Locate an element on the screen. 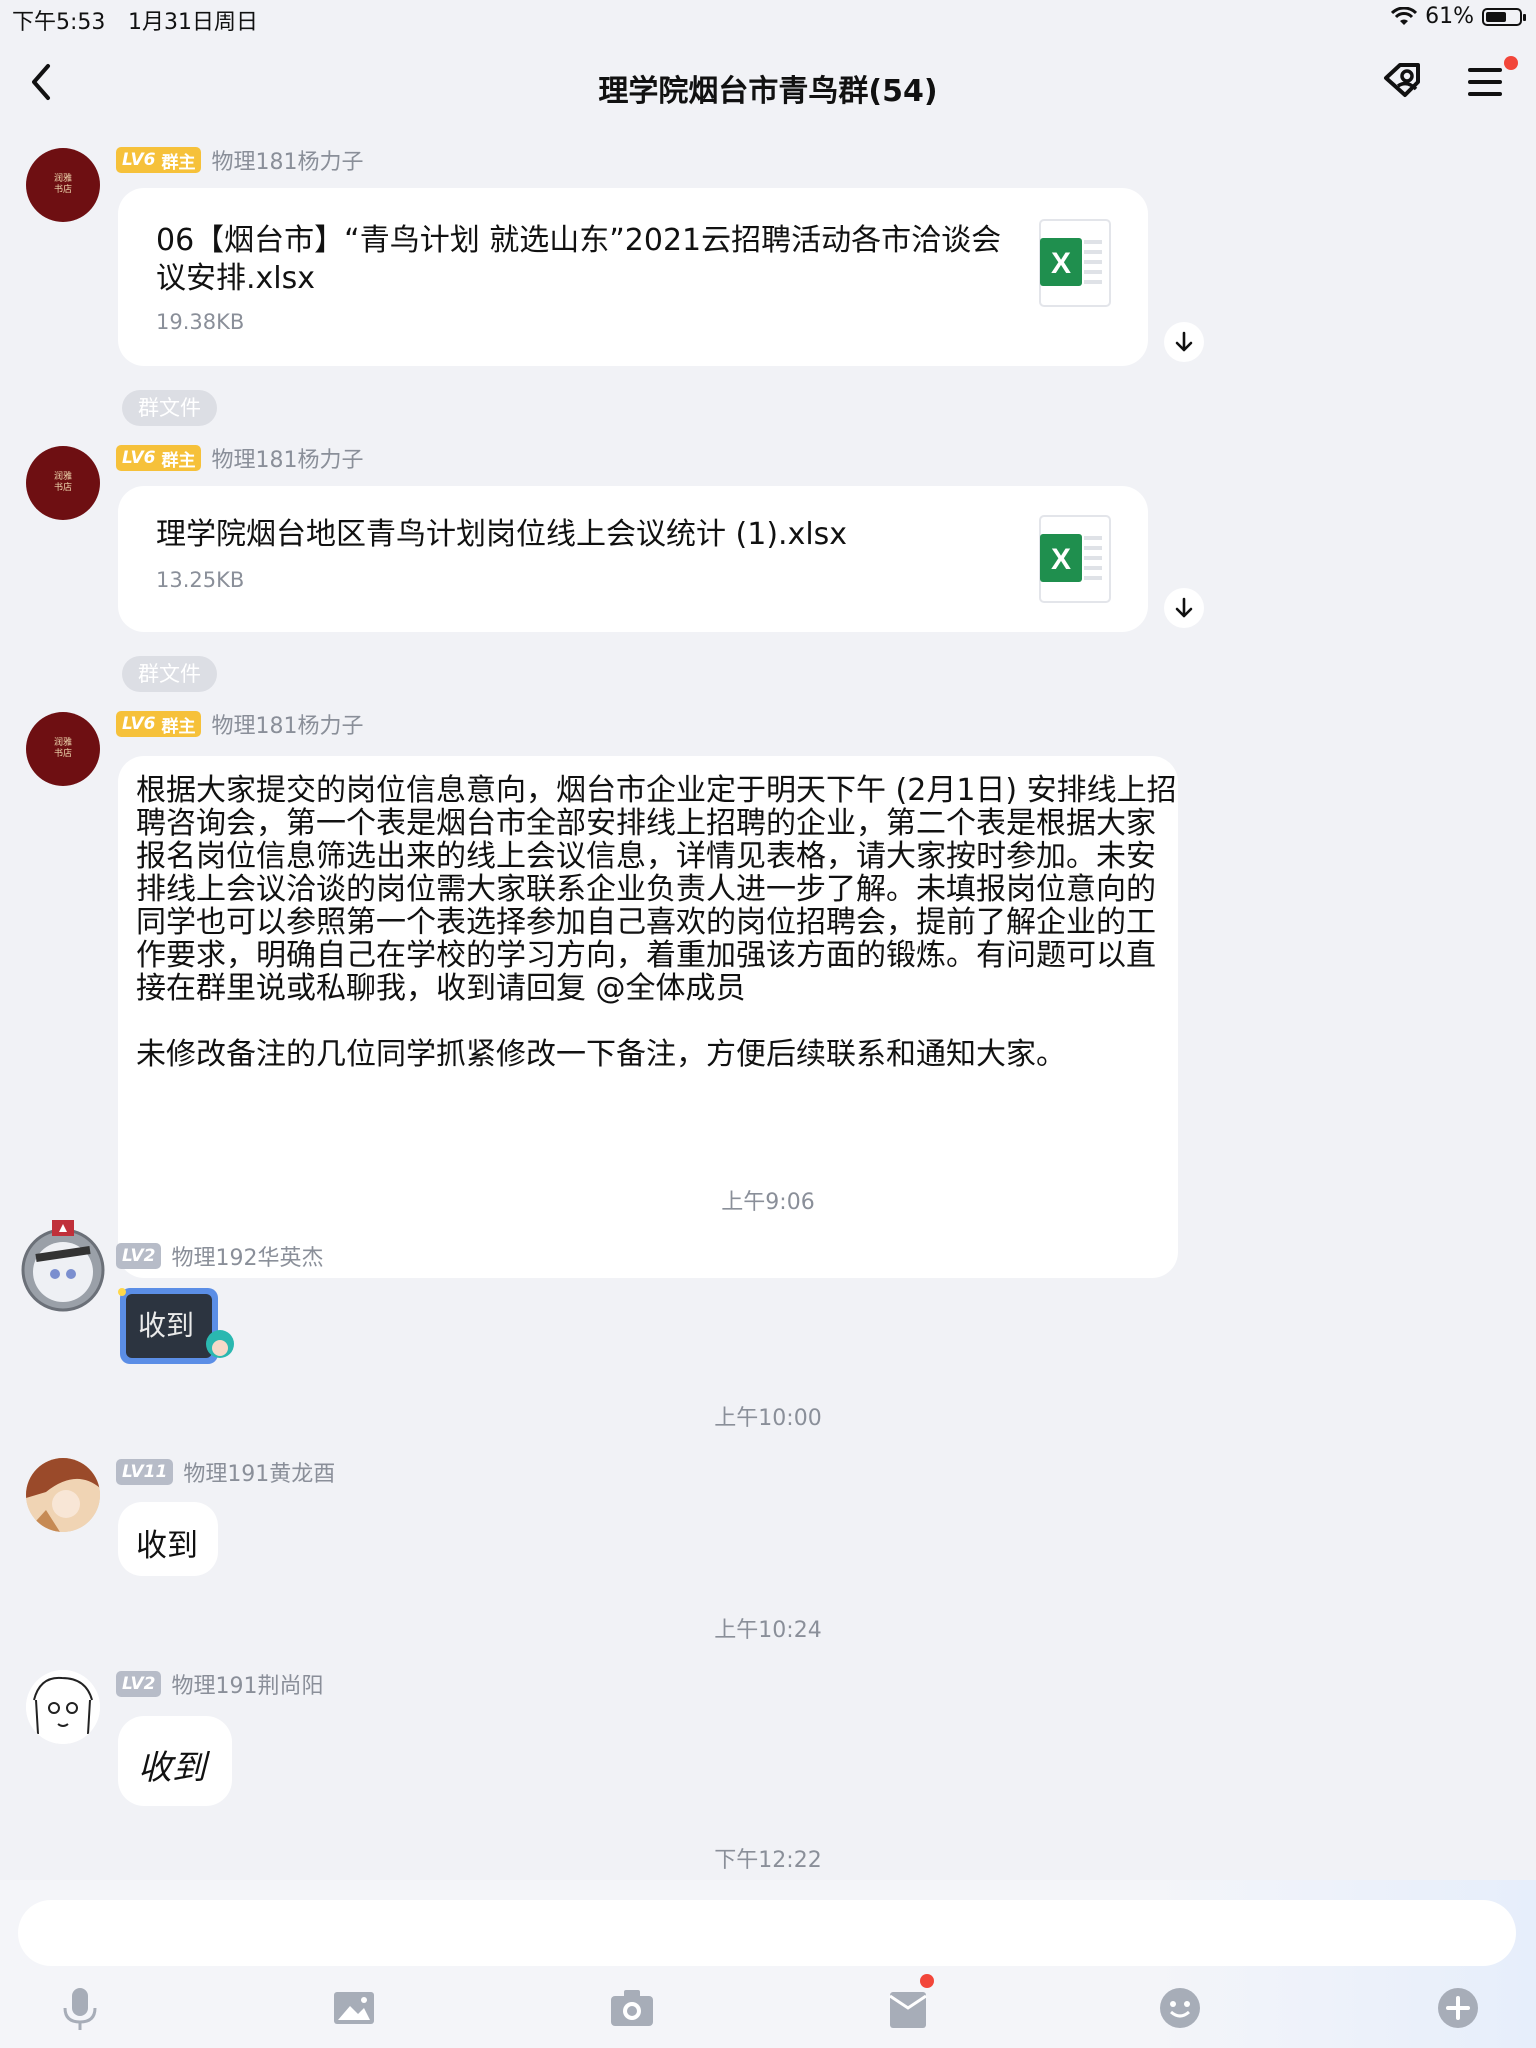 The image size is (1536, 2048). image-icon is located at coordinates (354, 2008).